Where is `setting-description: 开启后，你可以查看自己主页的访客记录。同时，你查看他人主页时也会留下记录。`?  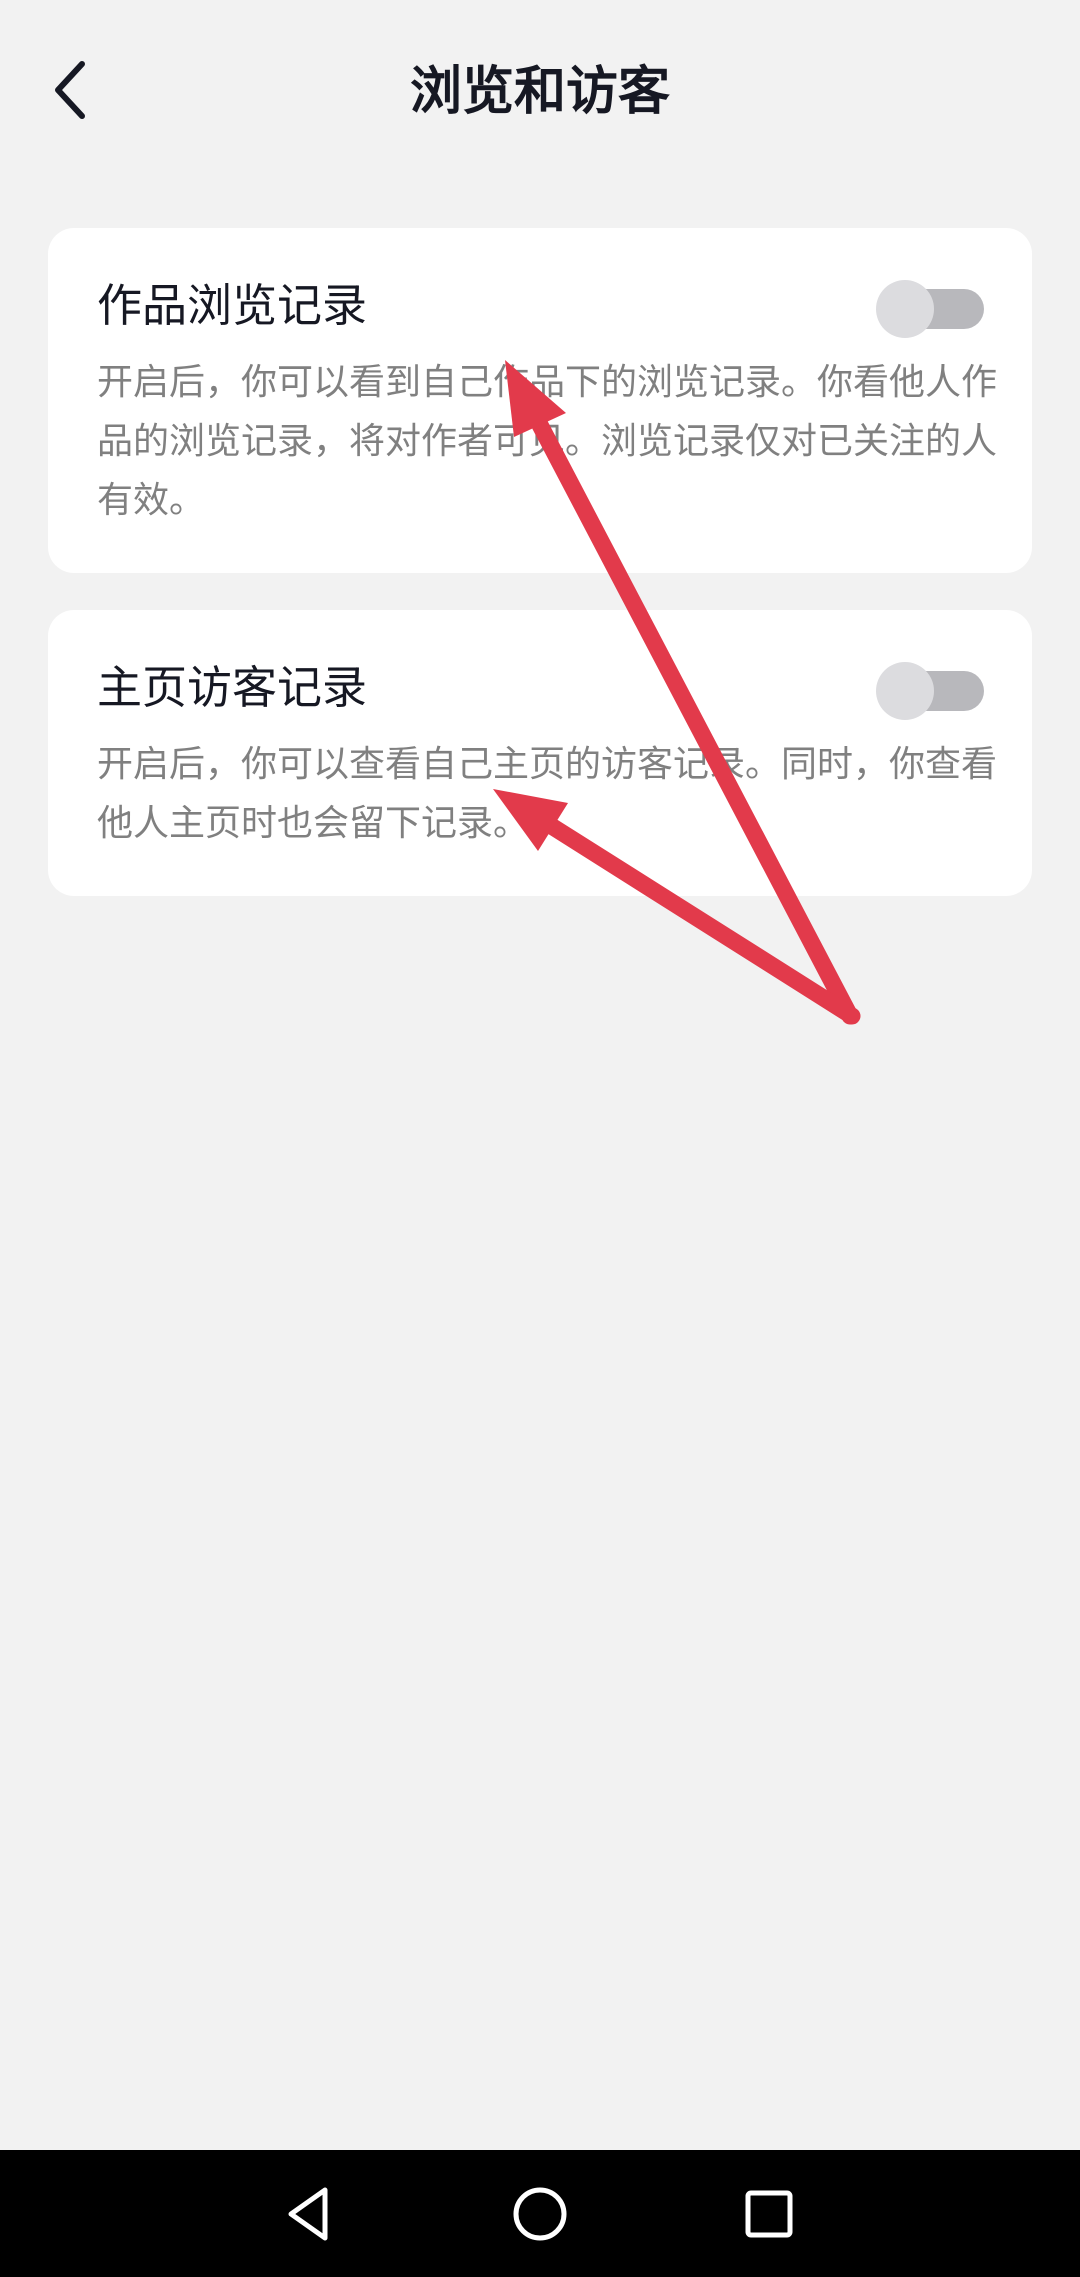 setting-description: 开启后，你可以查看自己主页的访客记录。同时，你查看他人主页时也会留下记录。 is located at coordinates (547, 794).